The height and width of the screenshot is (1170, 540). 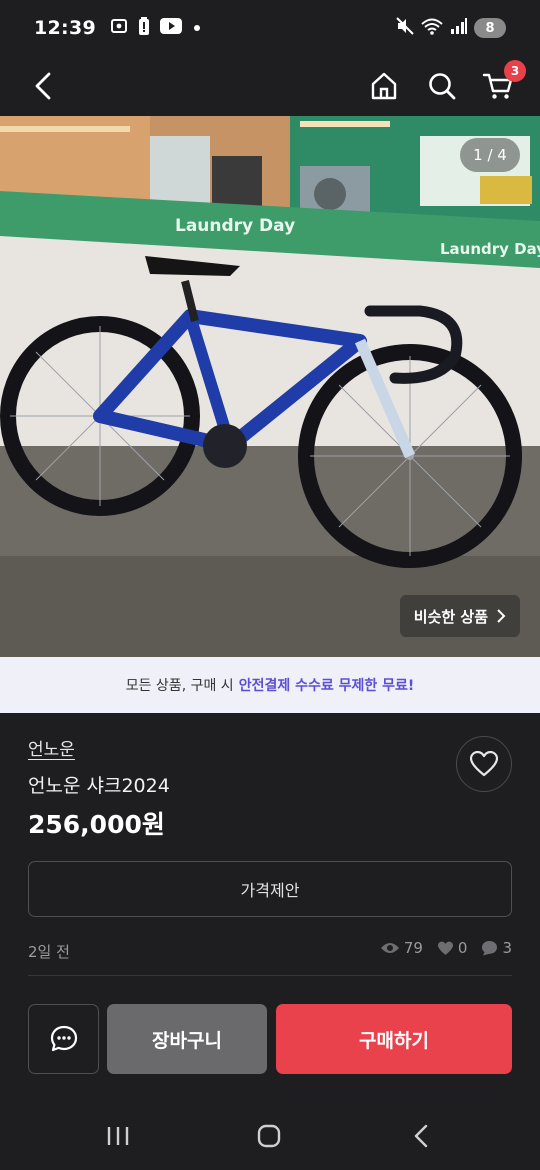 I want to click on chevron-right-icon, so click(x=501, y=616).